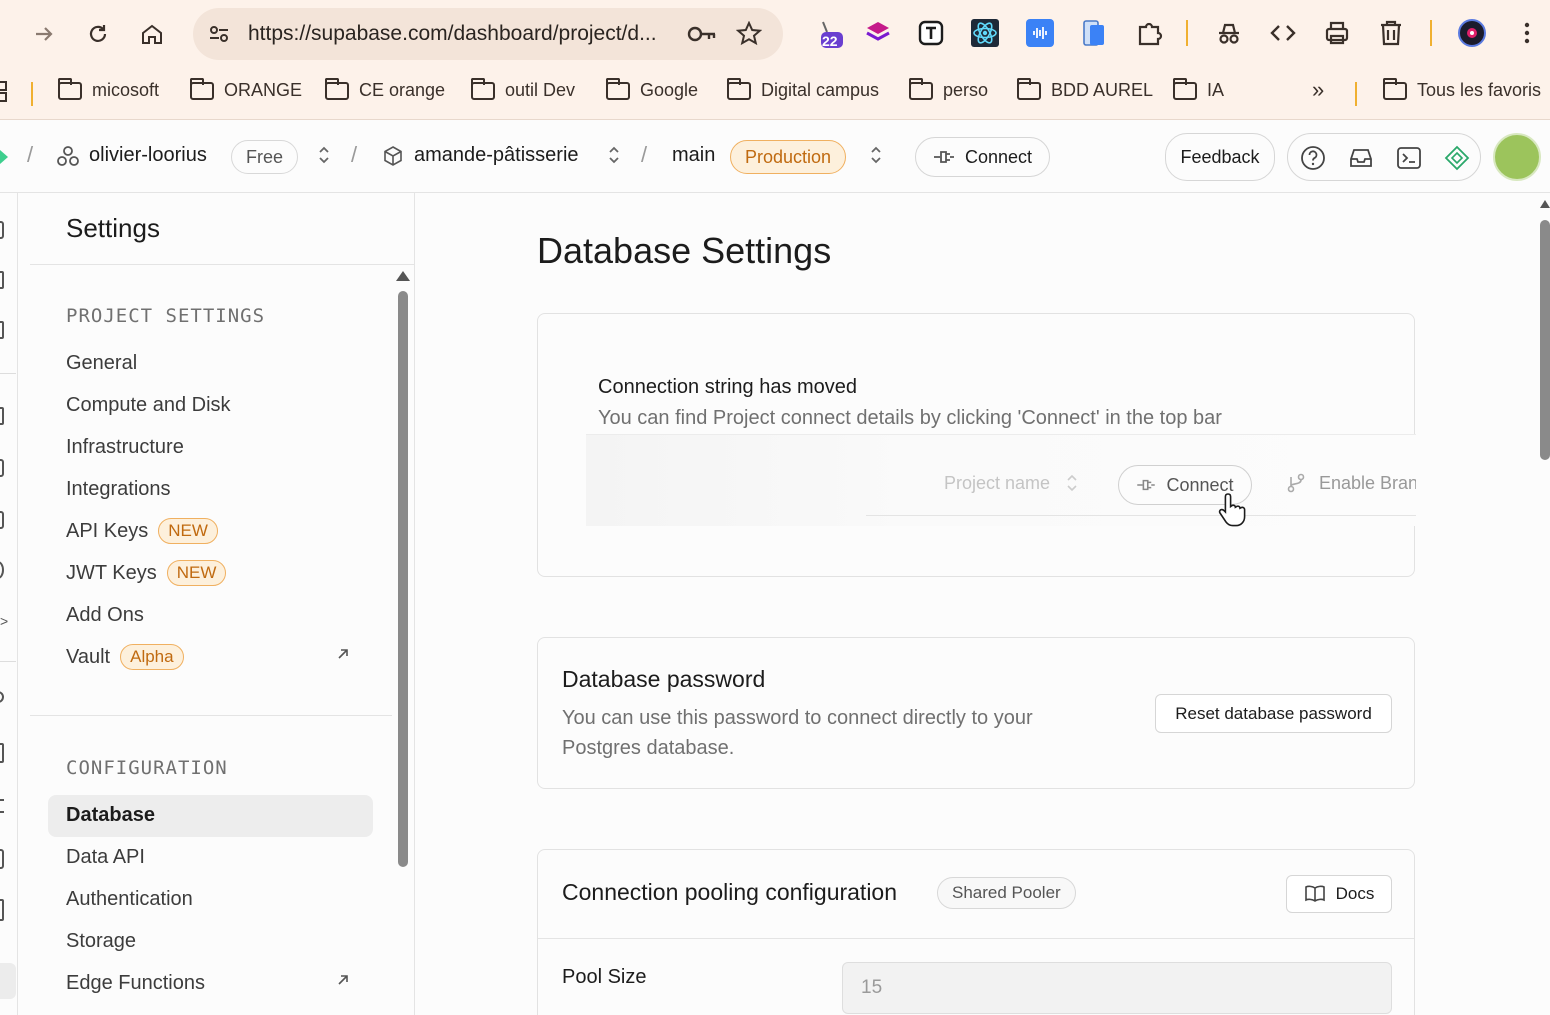  I want to click on sidebar-section-divider, so click(211, 715).